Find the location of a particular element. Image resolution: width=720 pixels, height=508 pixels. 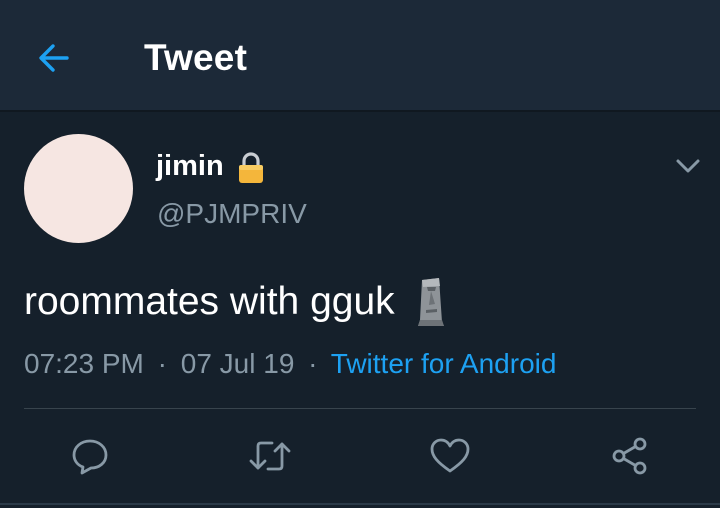

author-name-row: jimin is located at coordinates (211, 166).